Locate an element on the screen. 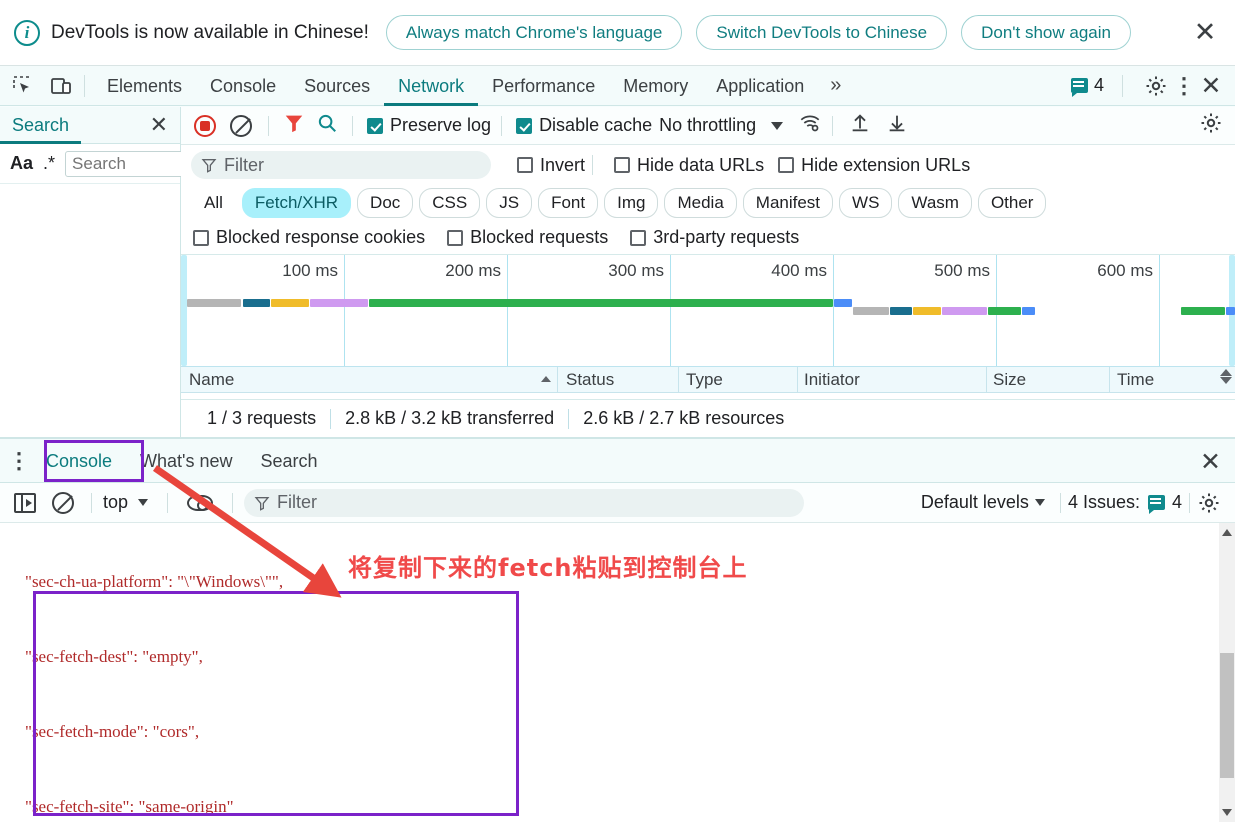  search-icon is located at coordinates (327, 125).